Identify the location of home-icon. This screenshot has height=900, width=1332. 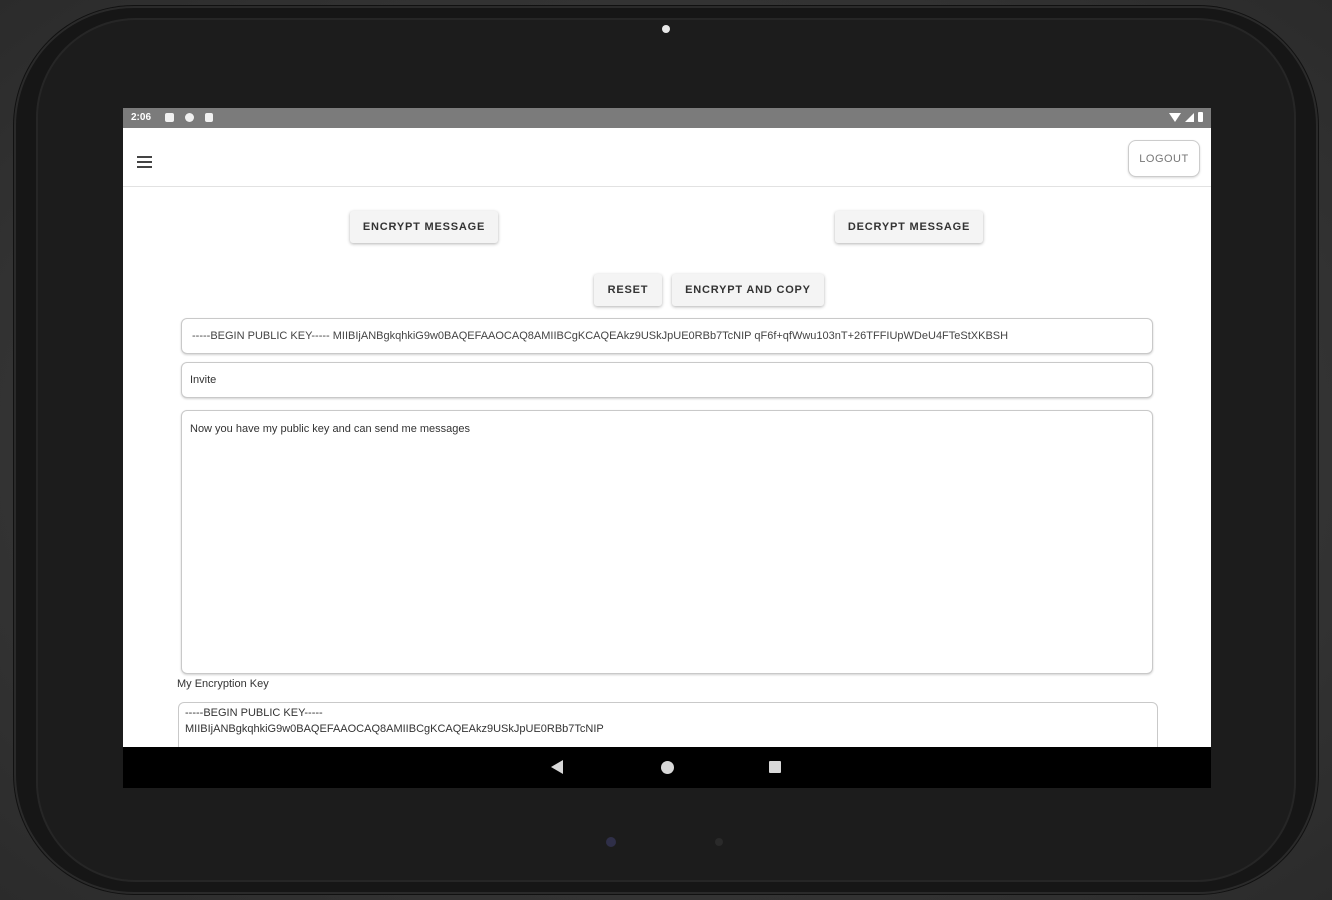
(667, 767).